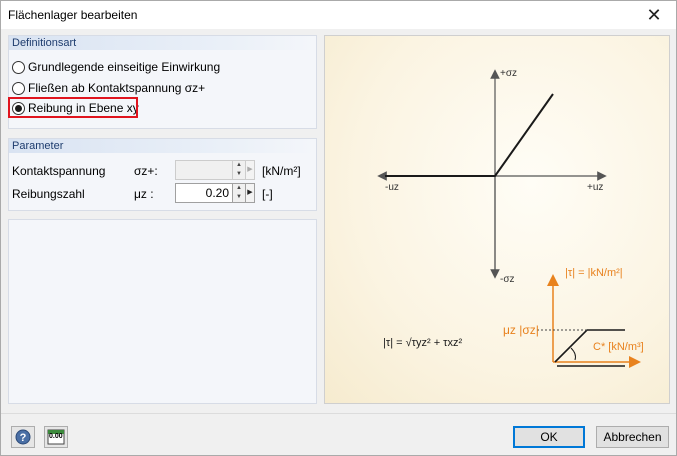 The width and height of the screenshot is (677, 456). I want to click on radio-option-basic: Grundlegende einseitige Einwirkung, so click(116, 67).